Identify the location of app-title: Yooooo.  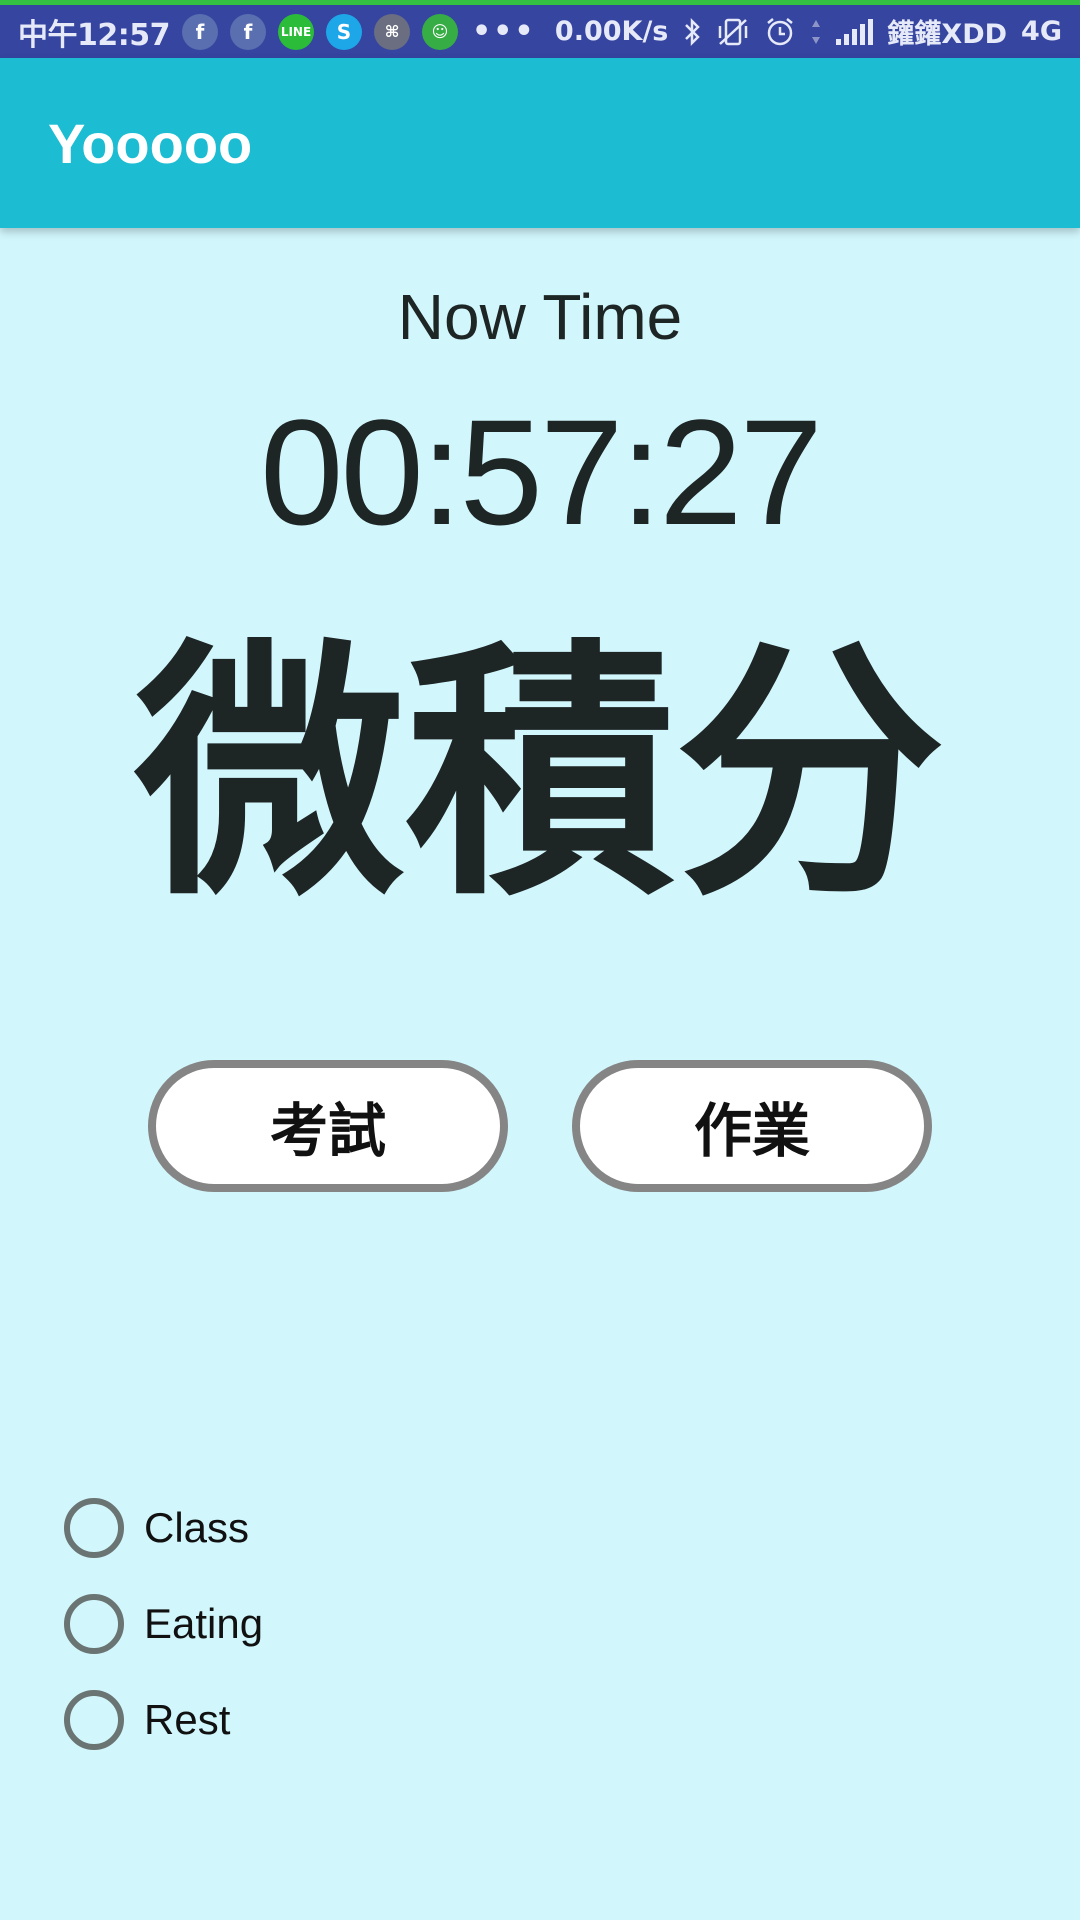
(150, 143).